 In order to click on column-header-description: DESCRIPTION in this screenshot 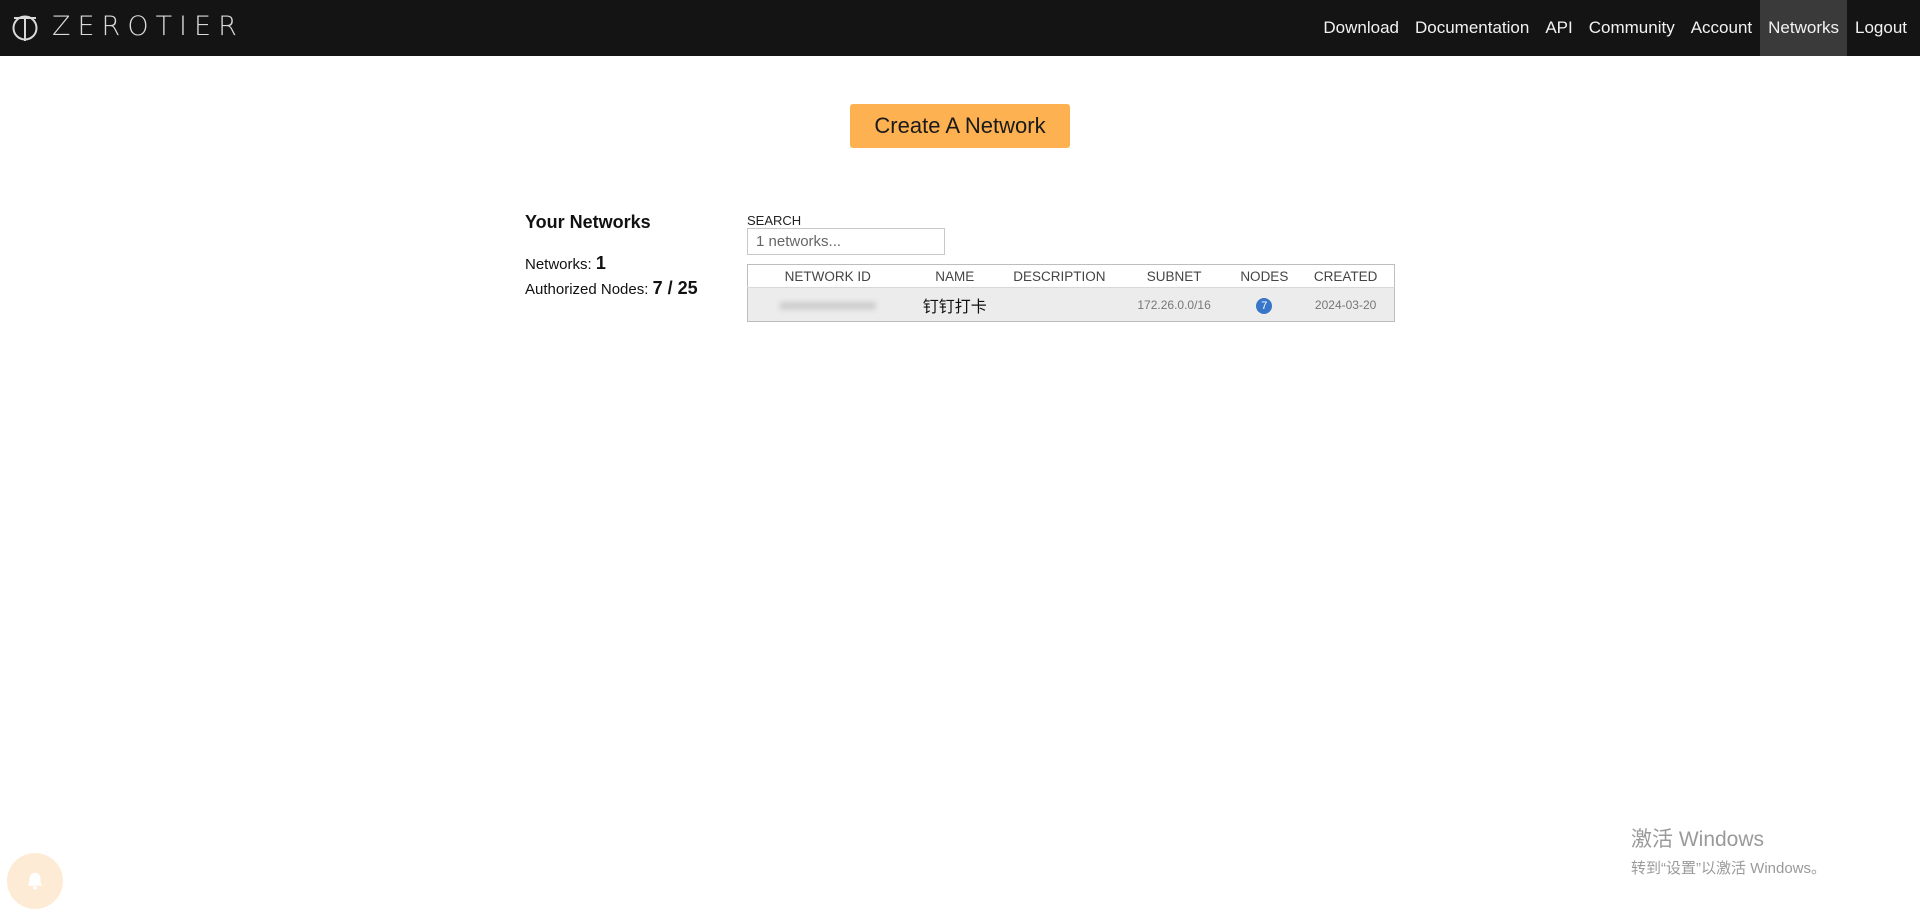, I will do `click(1059, 276)`.